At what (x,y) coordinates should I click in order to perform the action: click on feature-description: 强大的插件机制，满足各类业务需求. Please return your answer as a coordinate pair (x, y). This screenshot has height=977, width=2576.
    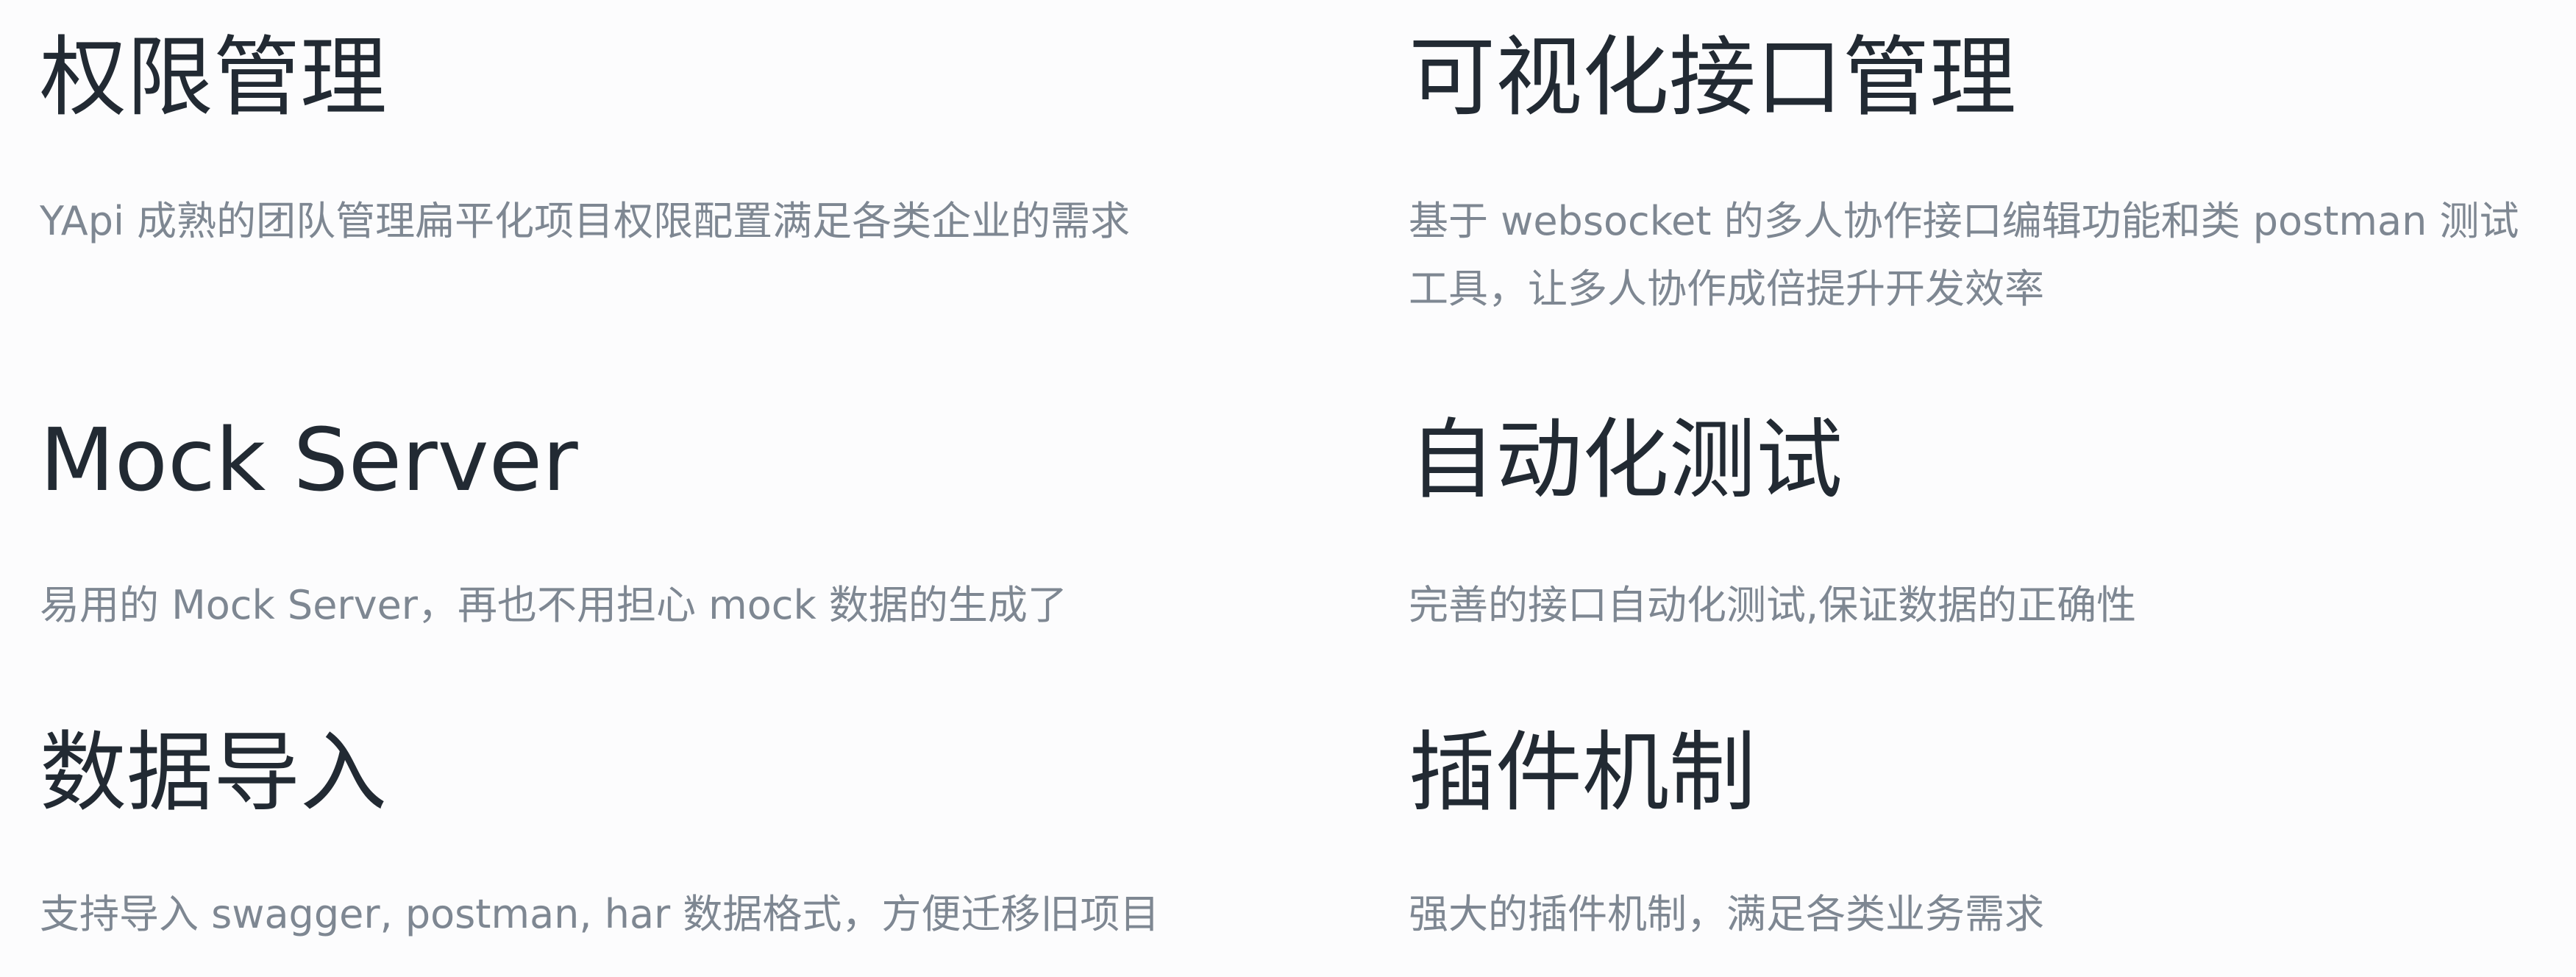
    Looking at the image, I should click on (1726, 914).